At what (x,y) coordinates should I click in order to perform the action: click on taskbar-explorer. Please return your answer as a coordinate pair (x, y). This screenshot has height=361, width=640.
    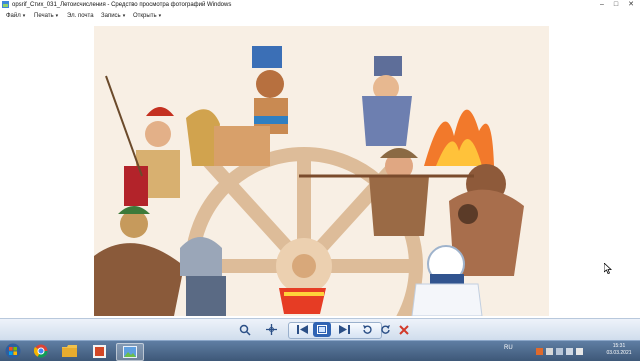
    Looking at the image, I should click on (69, 351).